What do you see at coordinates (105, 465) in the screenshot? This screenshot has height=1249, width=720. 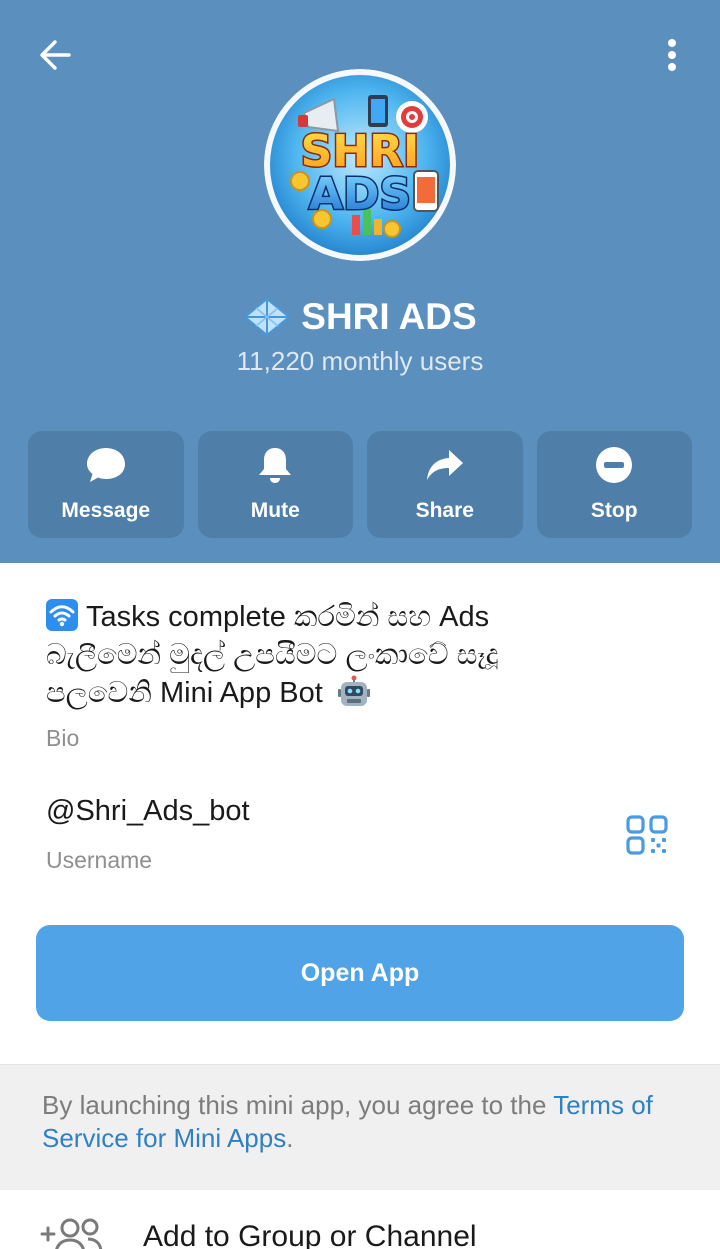 I see `message-icon` at bounding box center [105, 465].